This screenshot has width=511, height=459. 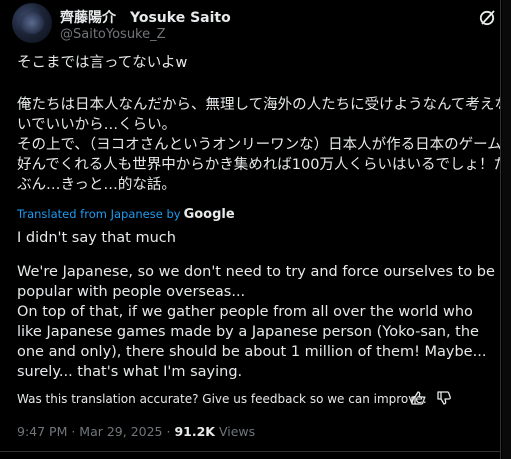 What do you see at coordinates (102, 63) in the screenshot?
I see `post-original-line1: そこまでは言ってないよw` at bounding box center [102, 63].